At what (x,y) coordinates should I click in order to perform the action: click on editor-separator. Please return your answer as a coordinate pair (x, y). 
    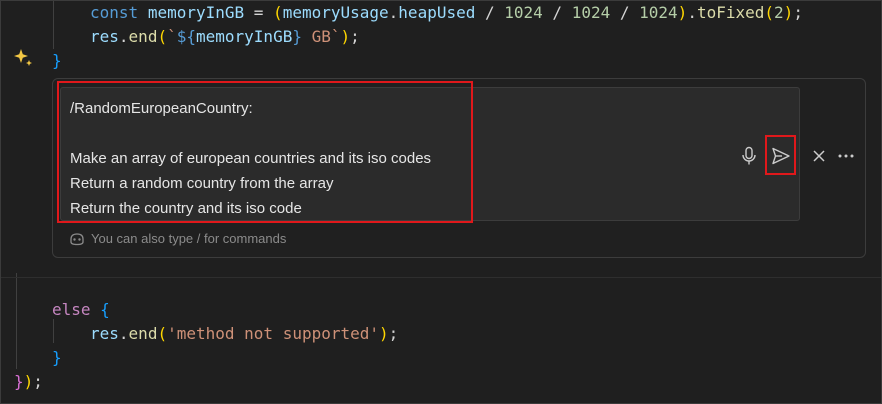
    Looking at the image, I should click on (441, 277).